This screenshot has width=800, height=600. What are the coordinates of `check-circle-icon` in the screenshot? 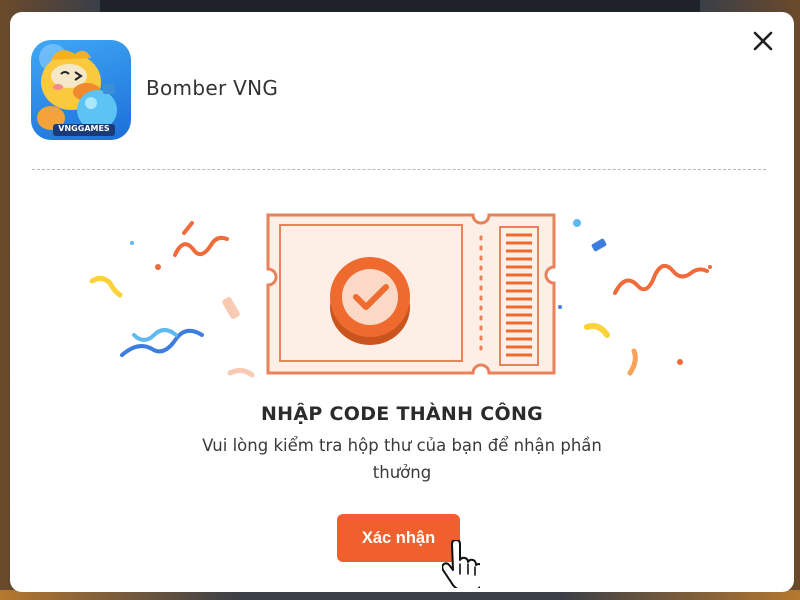 It's located at (370, 301).